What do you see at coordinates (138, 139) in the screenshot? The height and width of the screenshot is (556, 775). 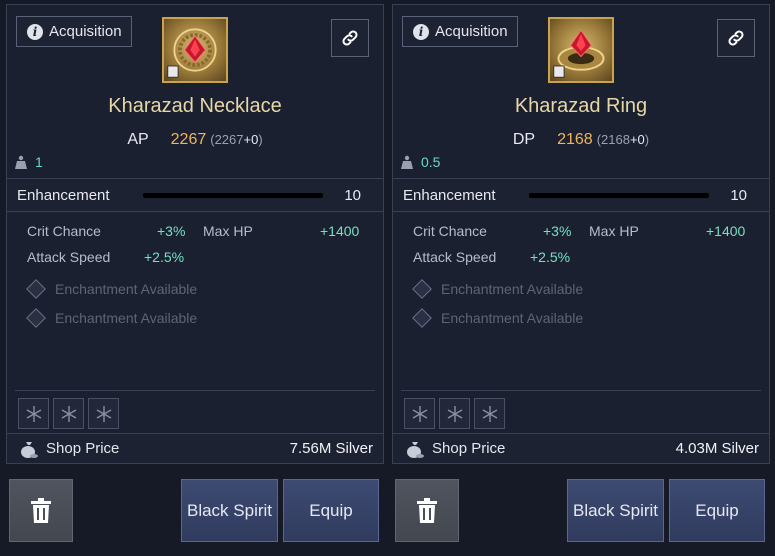 I see `stat-label: AP` at bounding box center [138, 139].